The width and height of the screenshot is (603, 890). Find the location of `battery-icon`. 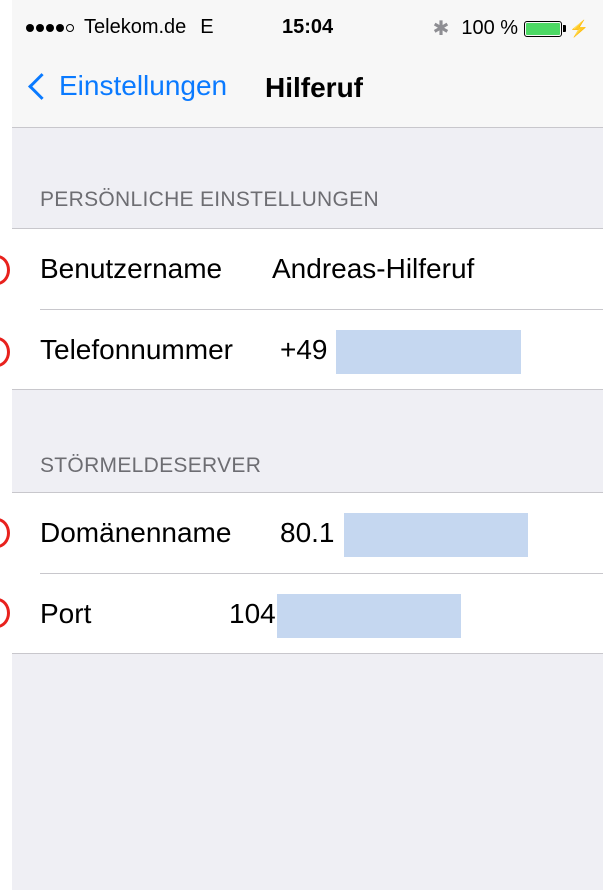

battery-icon is located at coordinates (543, 28).